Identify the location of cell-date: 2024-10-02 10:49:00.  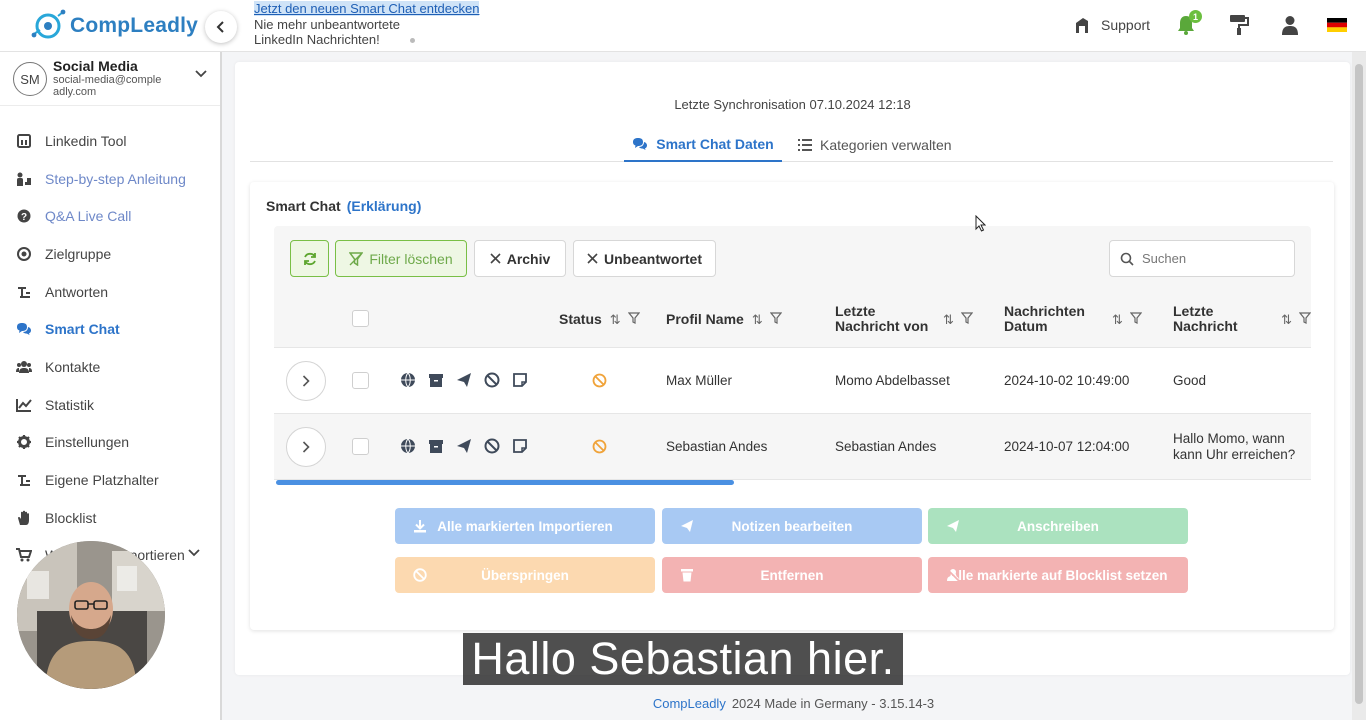
(1067, 380).